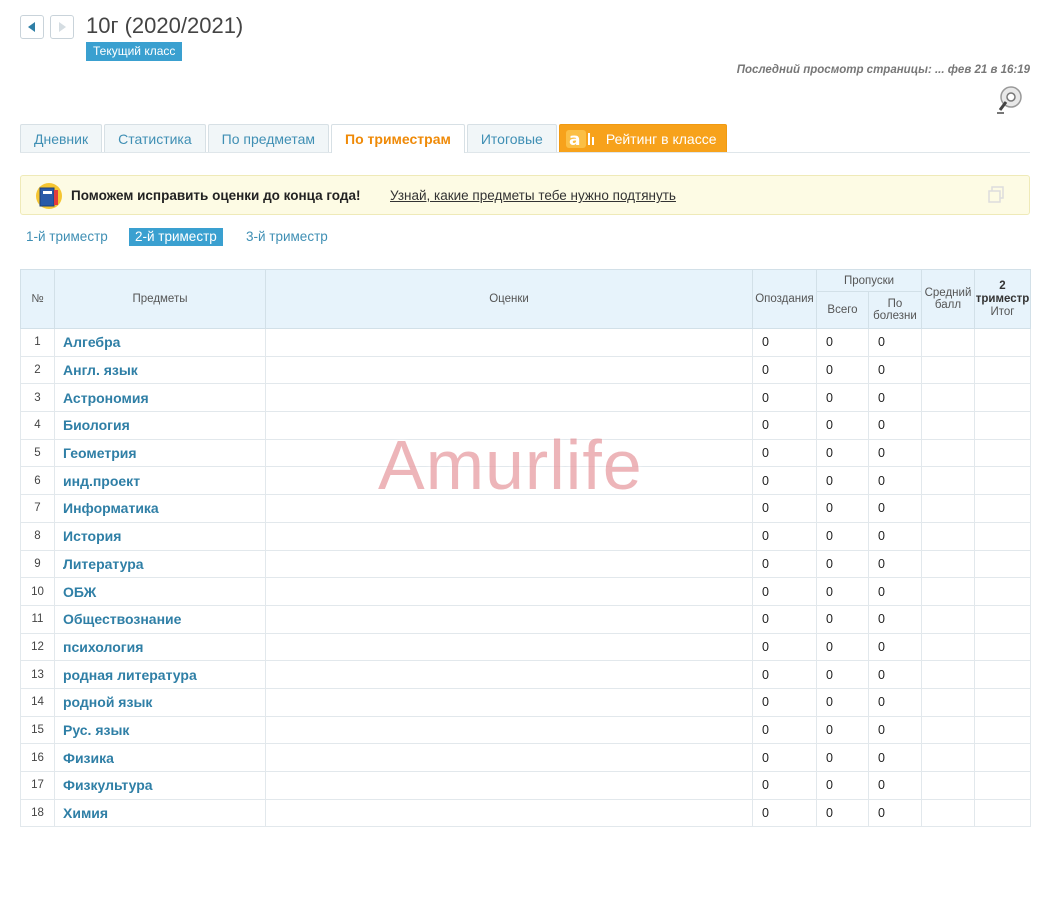  Describe the element at coordinates (160, 702) in the screenshot. I see `subject-link: родной язык` at that location.